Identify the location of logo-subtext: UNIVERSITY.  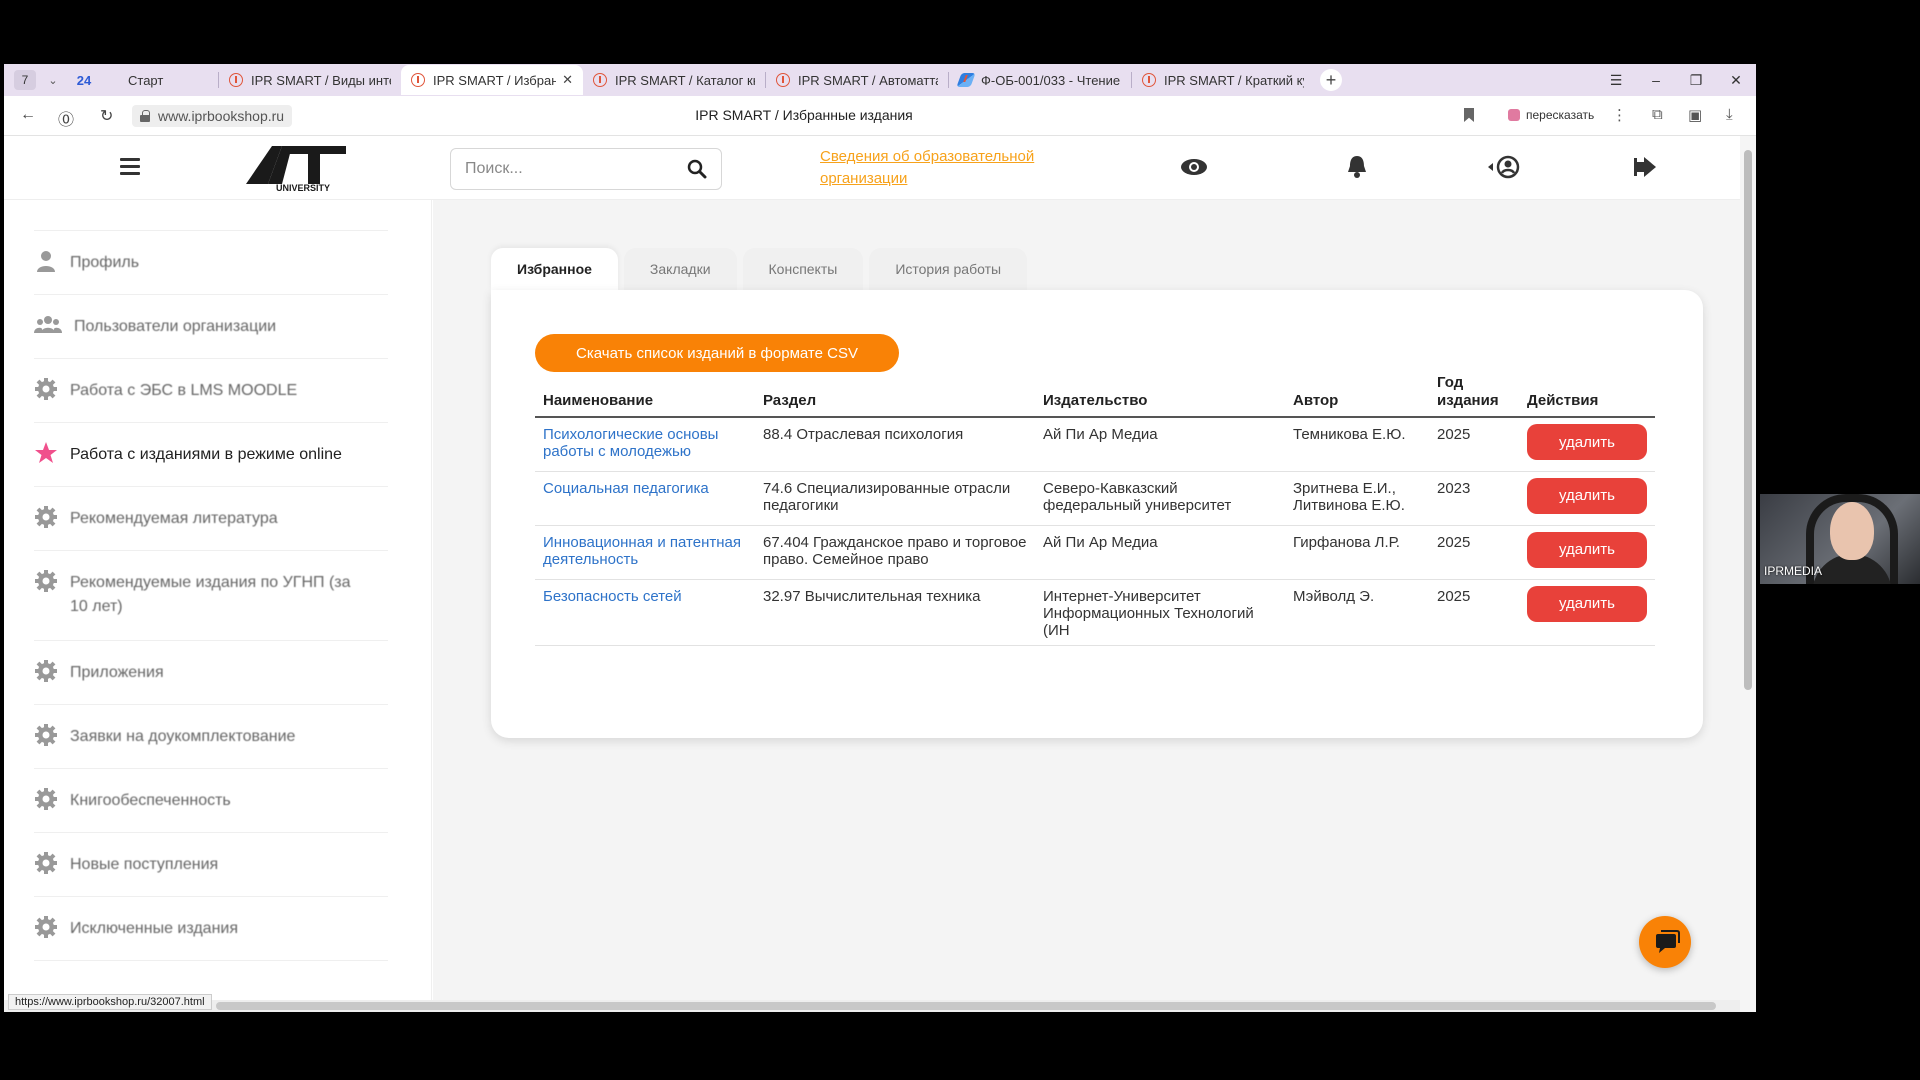
(303, 187).